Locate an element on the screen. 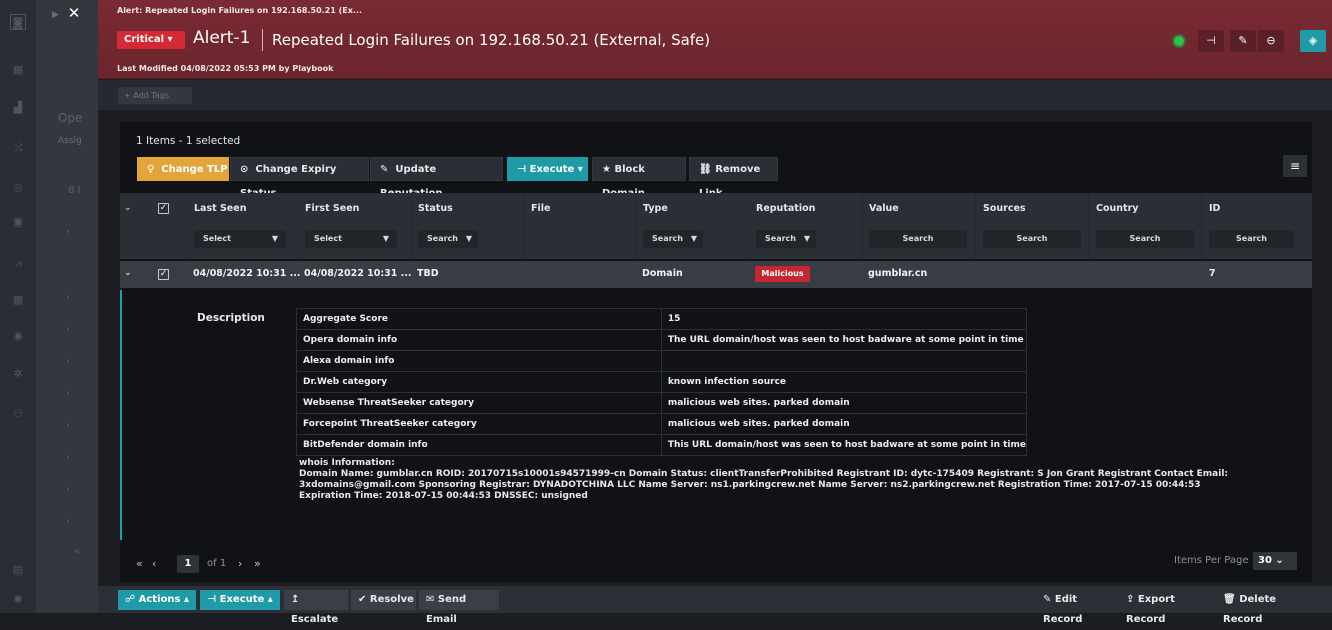  clipboard-icon: ▤ is located at coordinates (18, 570).